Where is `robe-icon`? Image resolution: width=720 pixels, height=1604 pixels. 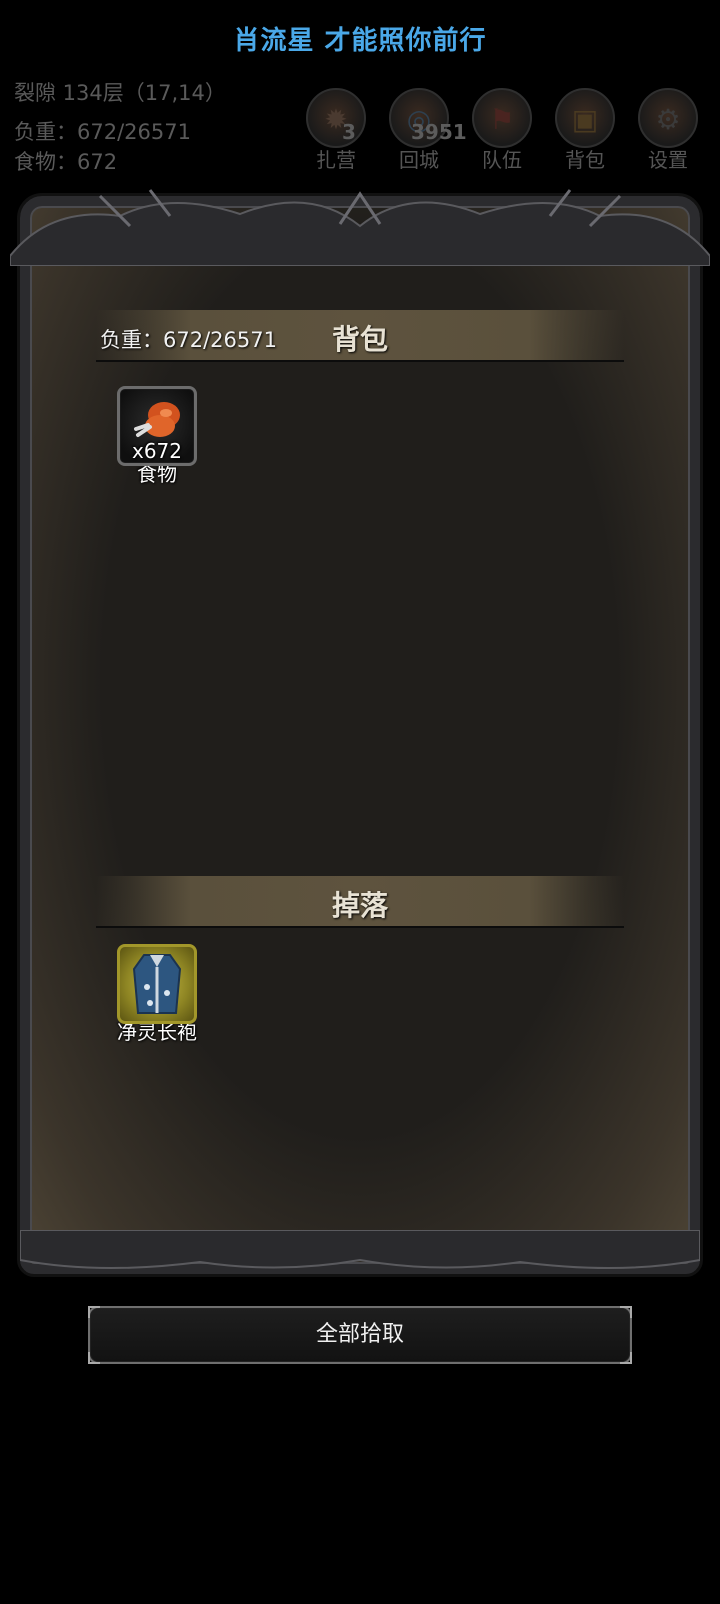
robe-icon is located at coordinates (157, 984).